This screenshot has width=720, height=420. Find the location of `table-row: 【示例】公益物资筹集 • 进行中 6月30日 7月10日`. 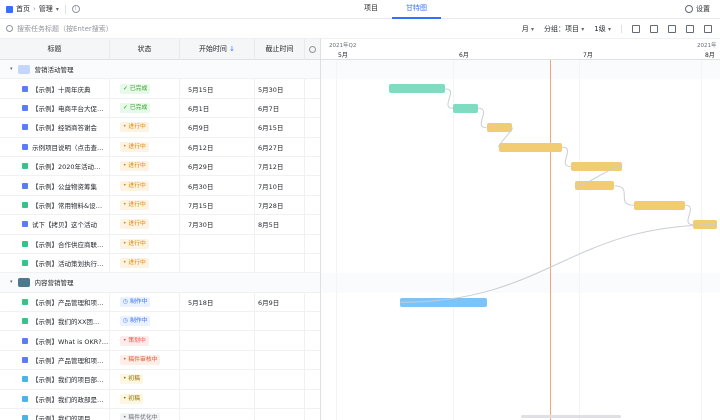

table-row: 【示例】公益物资筹集 • 进行中 6月30日 7月10日 is located at coordinates (160, 186).